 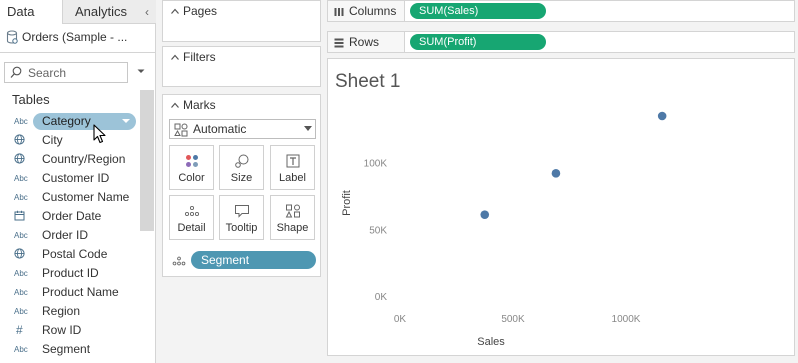 I want to click on field-order-id: Abc Order ID, so click(x=69, y=235).